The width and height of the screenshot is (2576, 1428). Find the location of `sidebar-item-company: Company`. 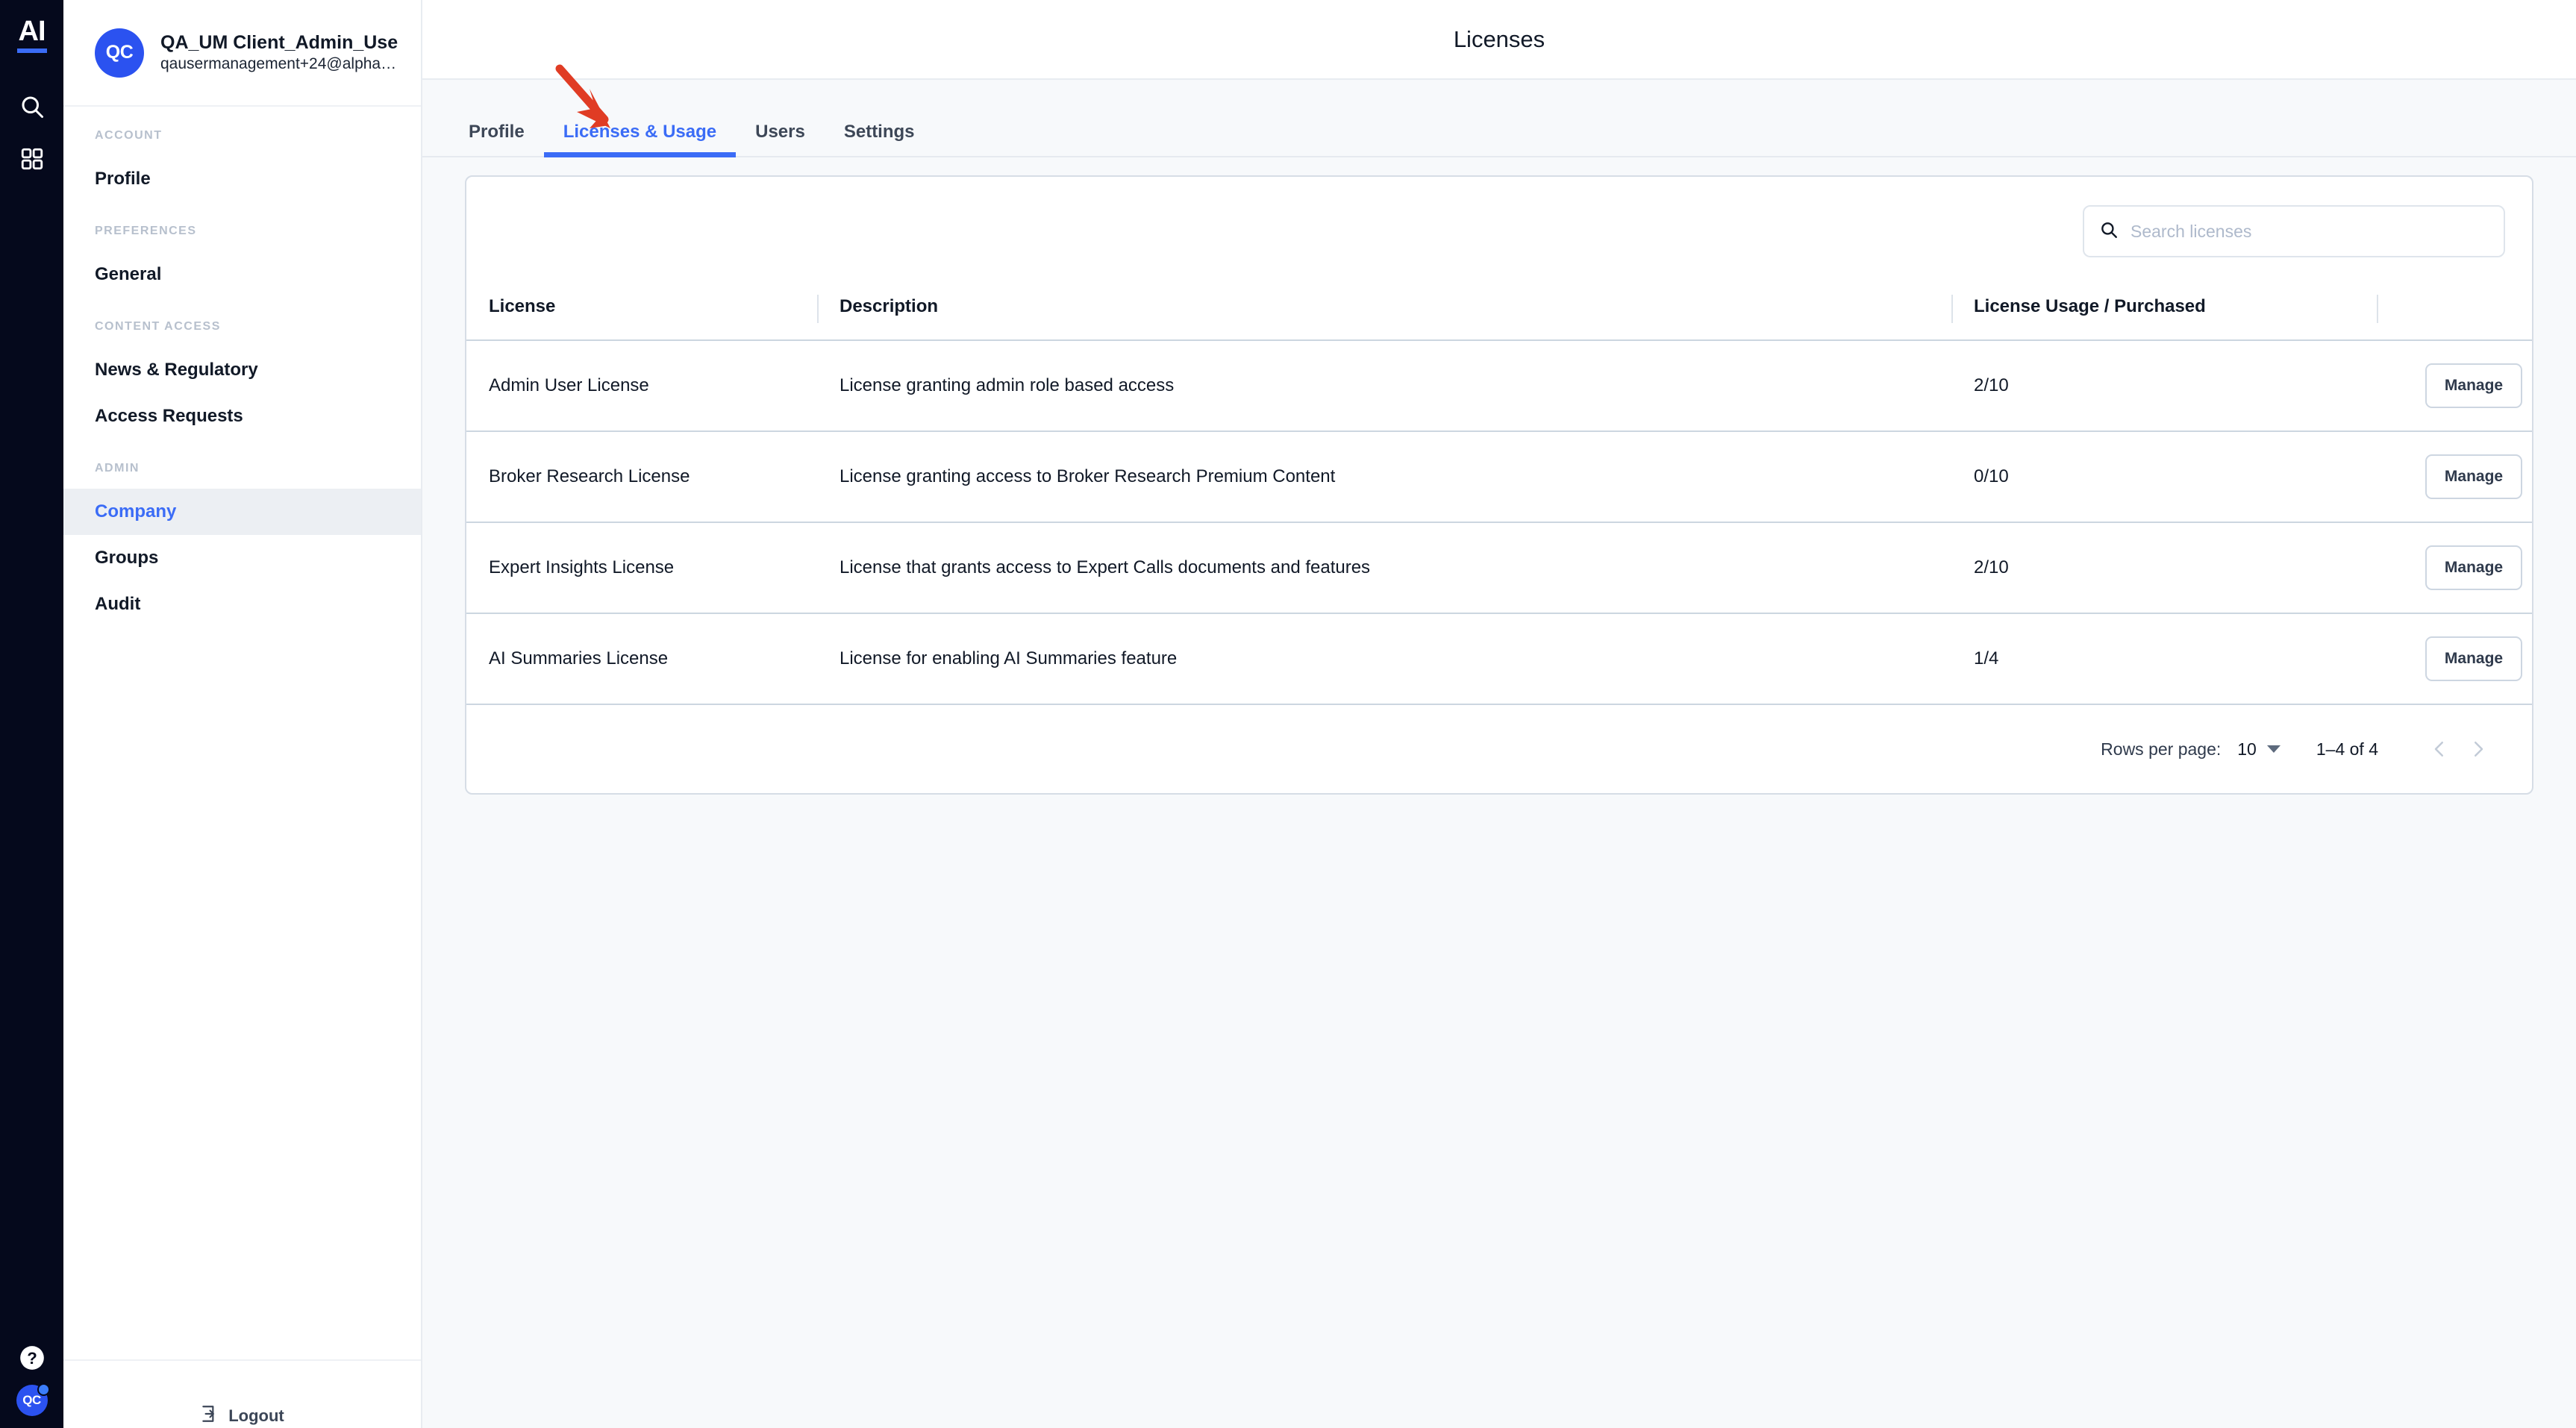

sidebar-item-company: Company is located at coordinates (242, 512).